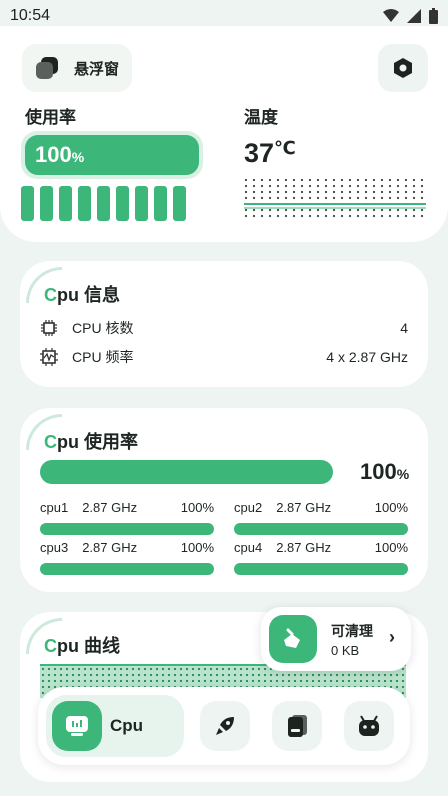  I want to click on usage-unit: %, so click(78, 157).